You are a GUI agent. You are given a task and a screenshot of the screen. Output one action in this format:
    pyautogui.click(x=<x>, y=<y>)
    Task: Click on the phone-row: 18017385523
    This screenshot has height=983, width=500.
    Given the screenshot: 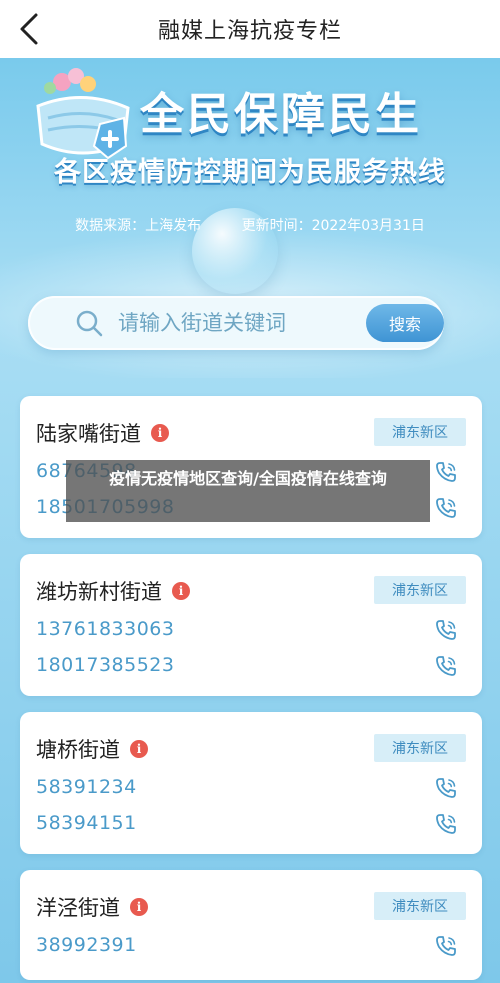 What is the action you would take?
    pyautogui.click(x=251, y=667)
    